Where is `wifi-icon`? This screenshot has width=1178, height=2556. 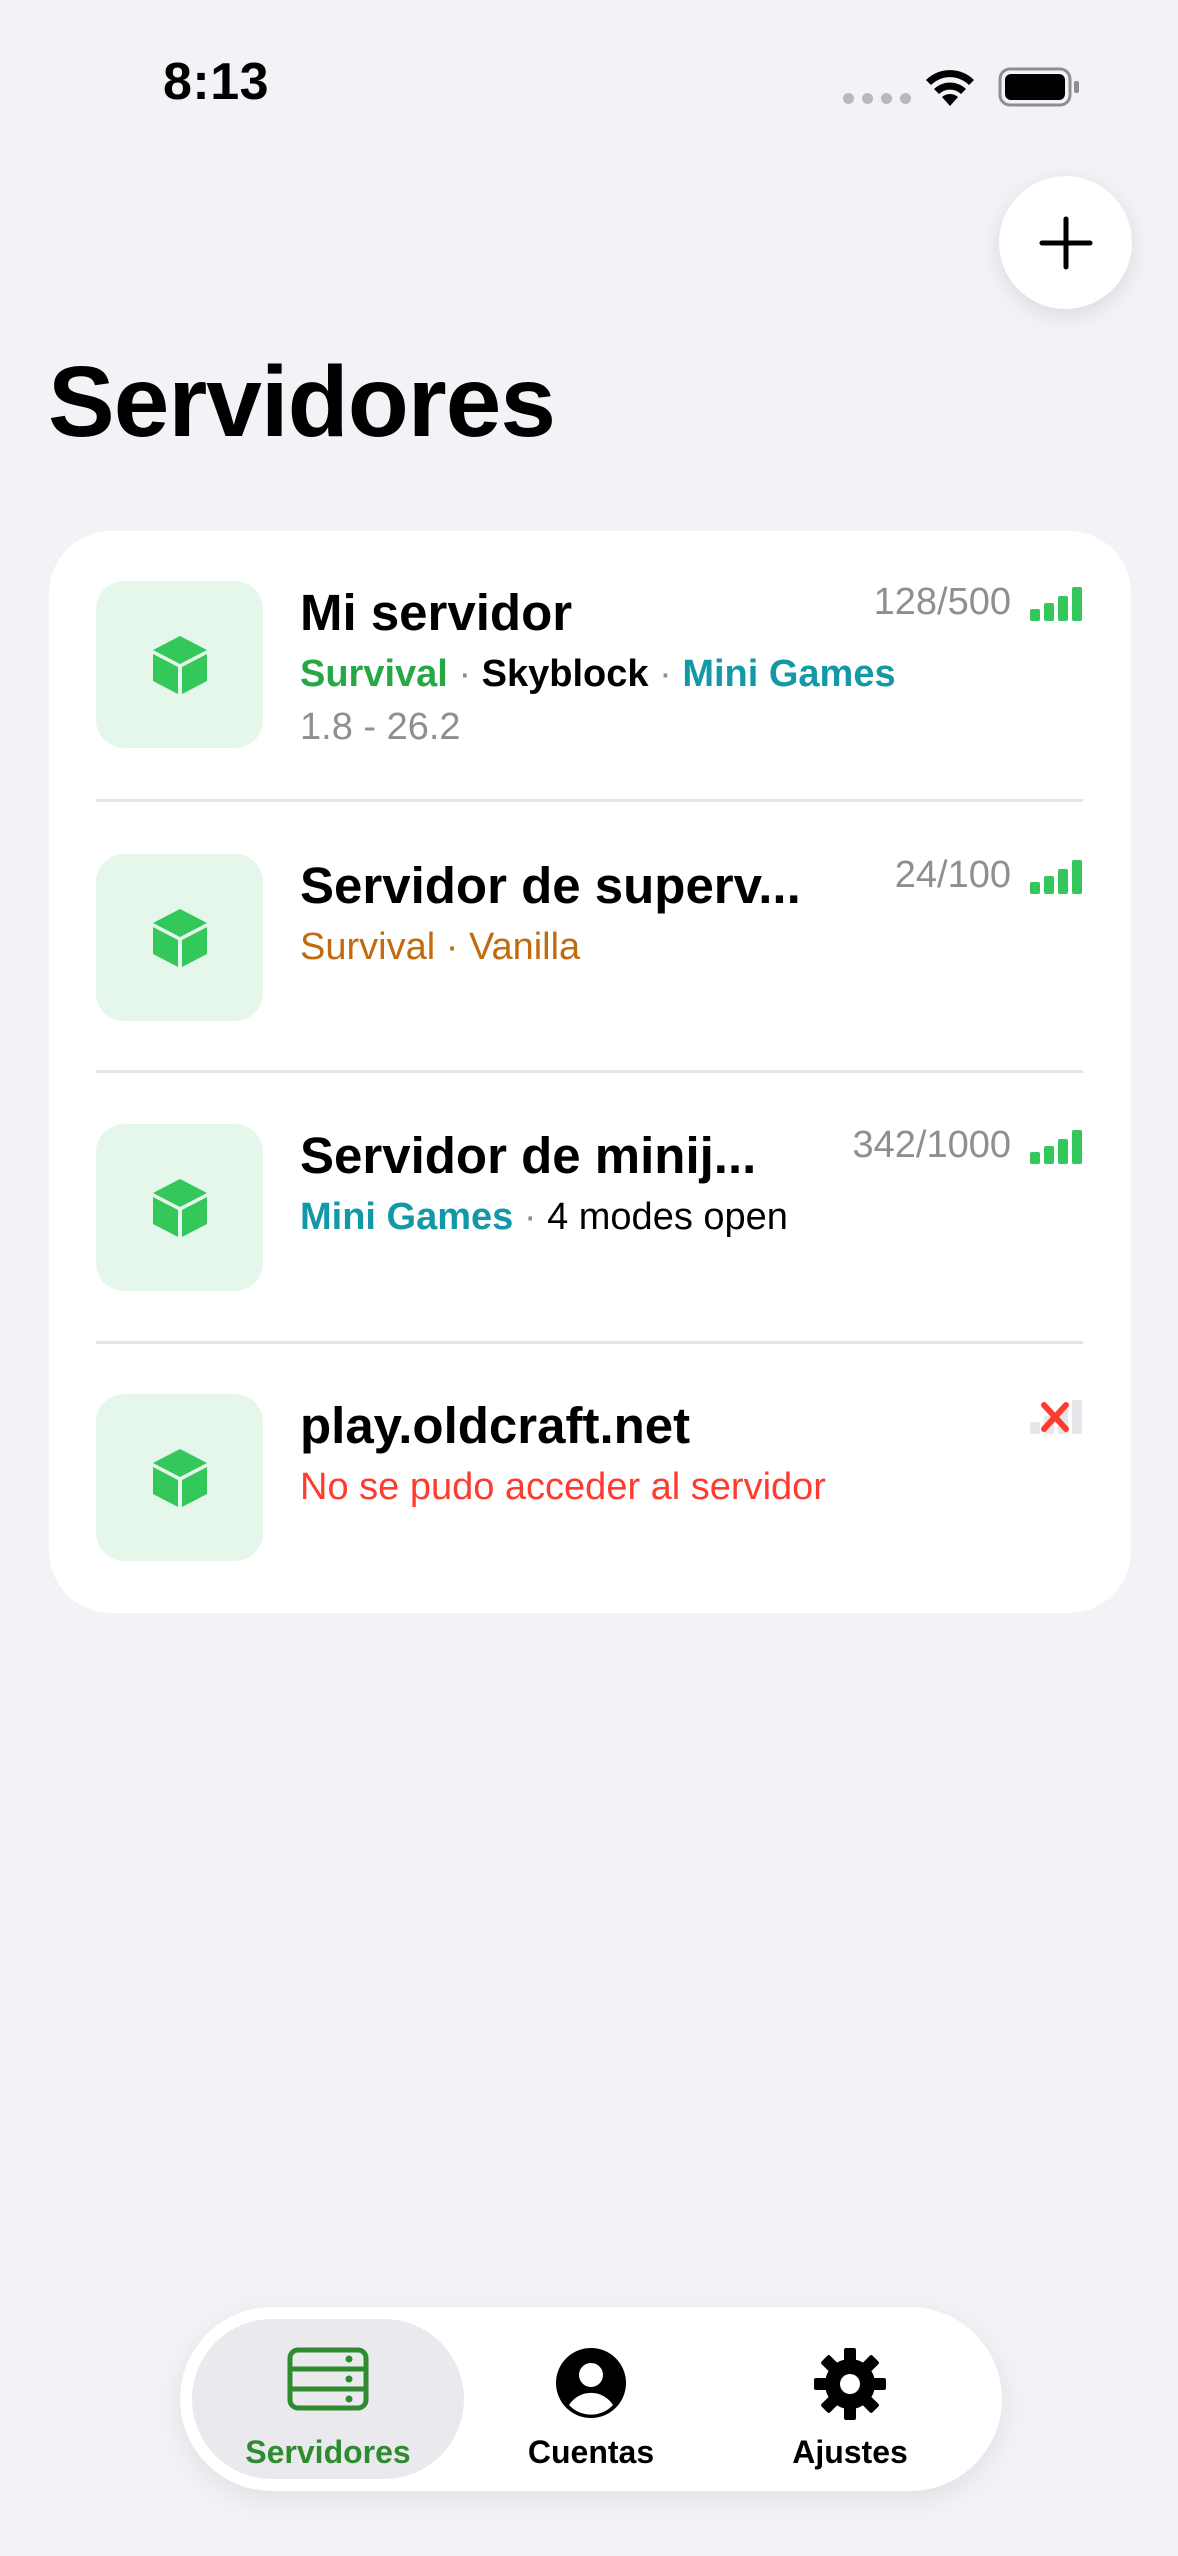
wifi-icon is located at coordinates (950, 88).